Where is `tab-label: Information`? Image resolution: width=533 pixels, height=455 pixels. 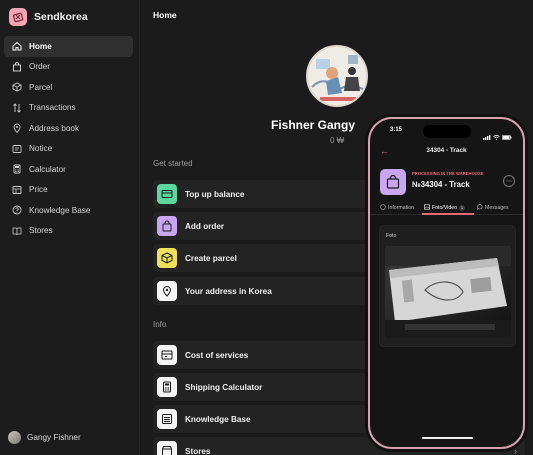
tab-label: Information is located at coordinates (401, 208).